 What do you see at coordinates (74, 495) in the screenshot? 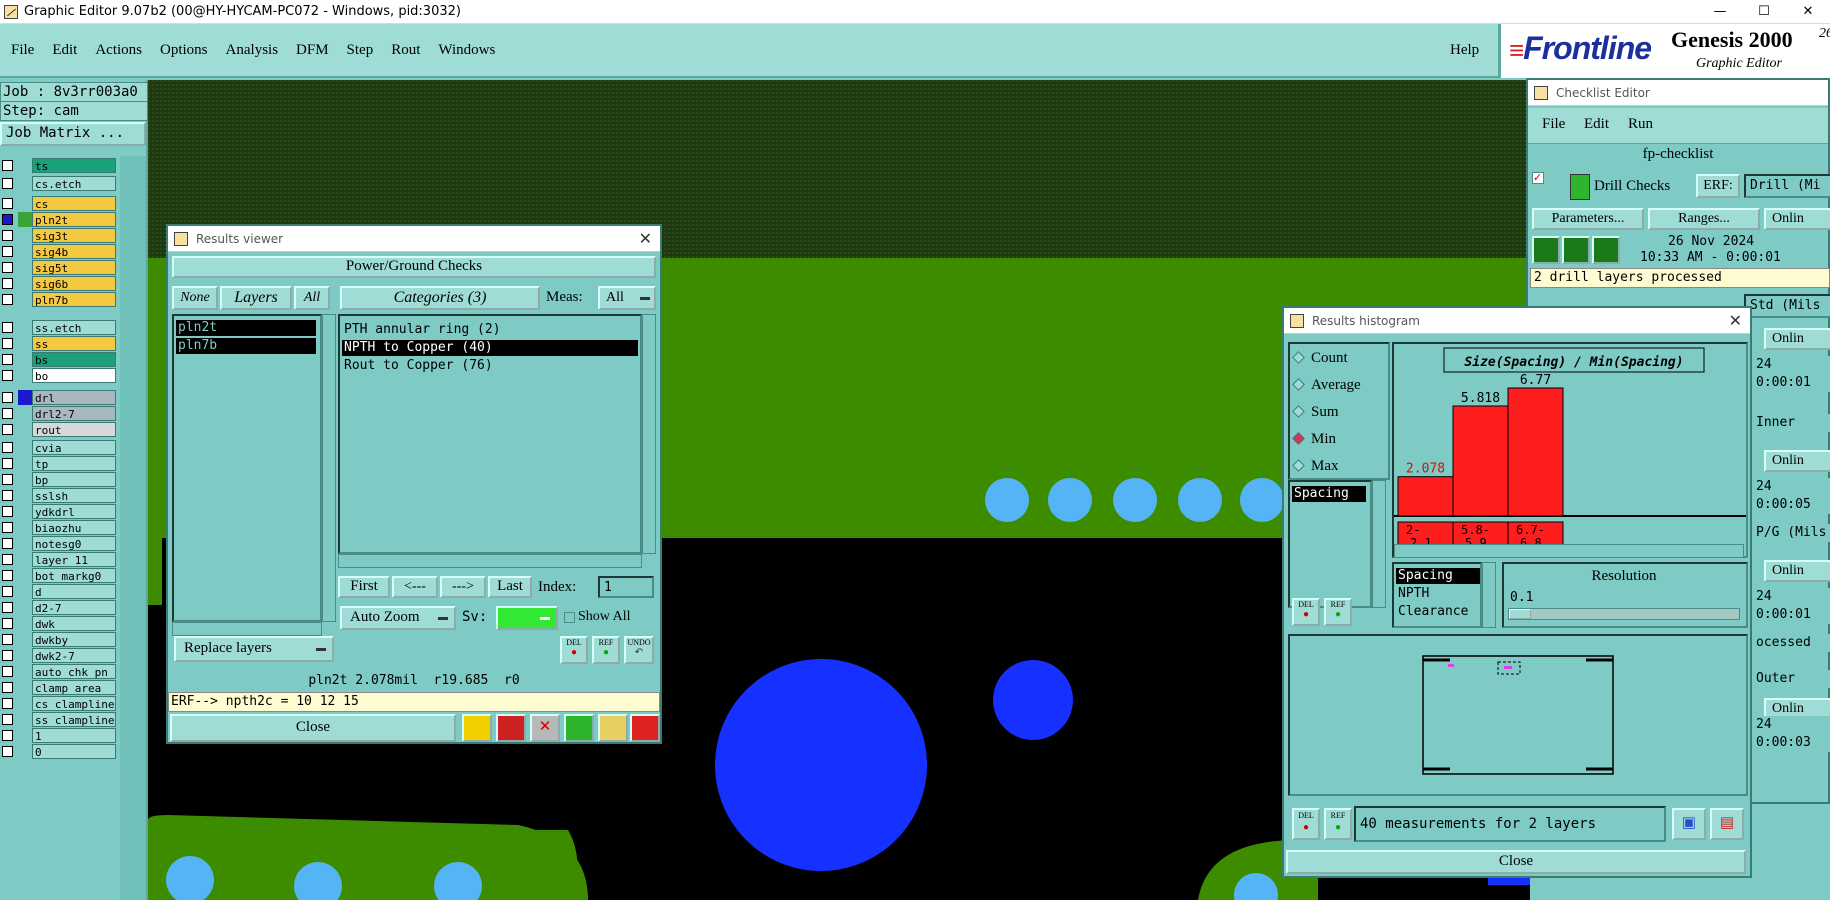
I see `layer-name: sslsh` at bounding box center [74, 495].